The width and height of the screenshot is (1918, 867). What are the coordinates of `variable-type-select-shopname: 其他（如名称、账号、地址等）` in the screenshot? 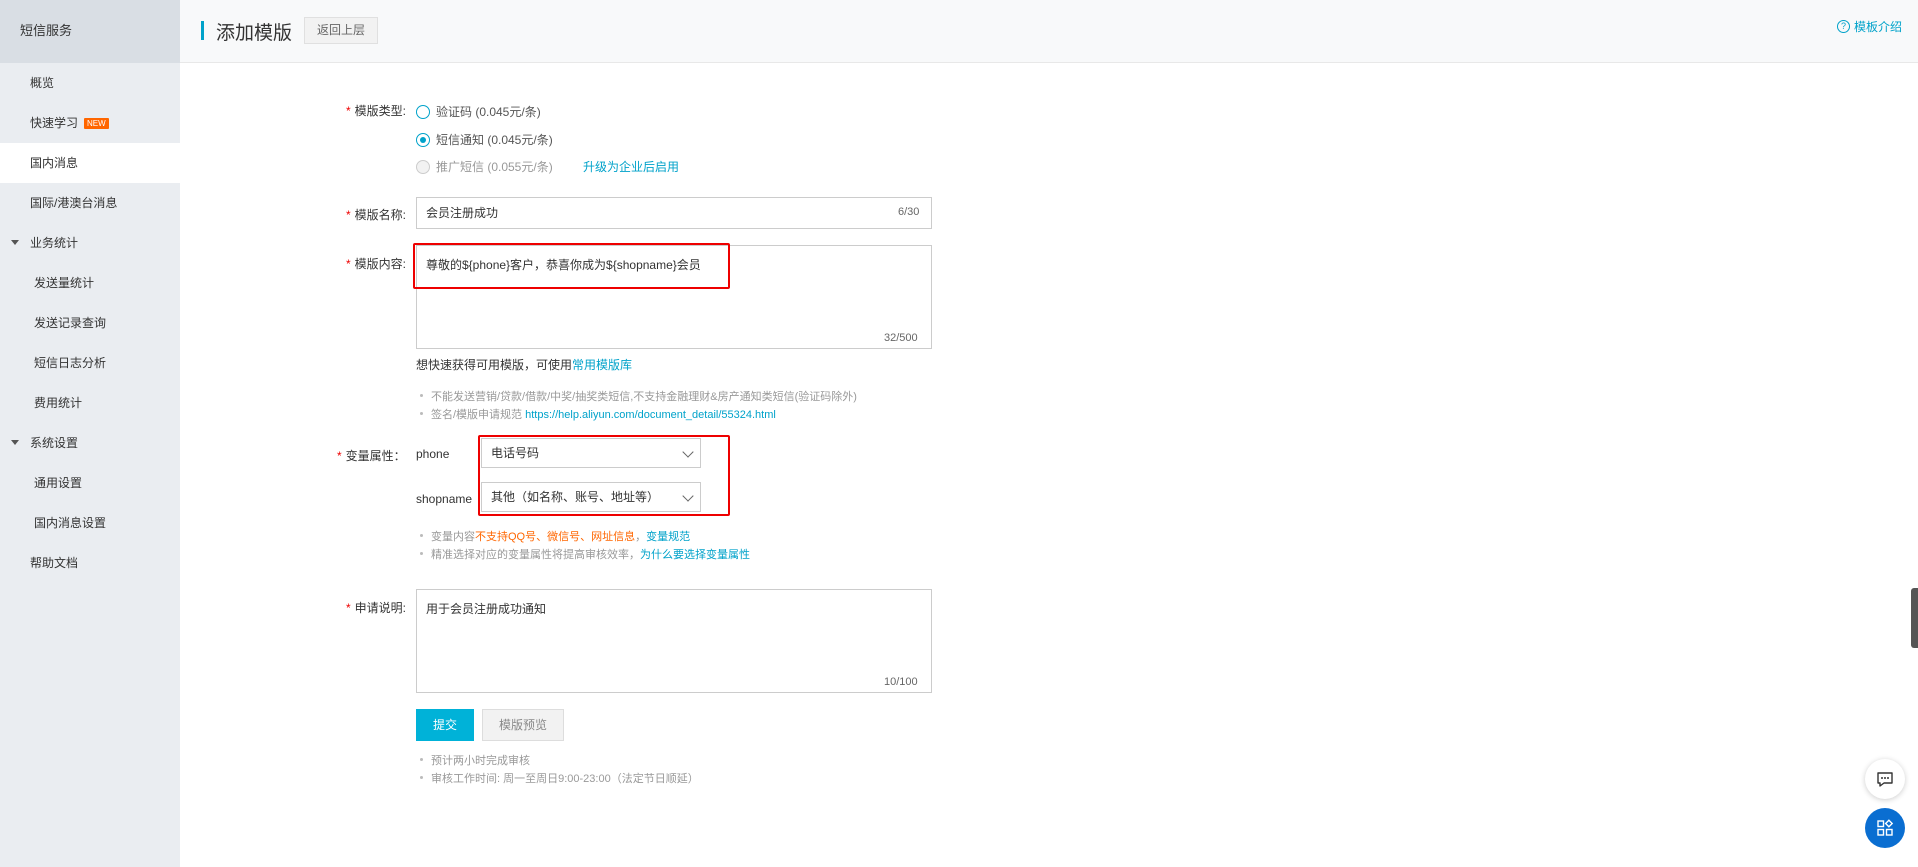 It's located at (591, 497).